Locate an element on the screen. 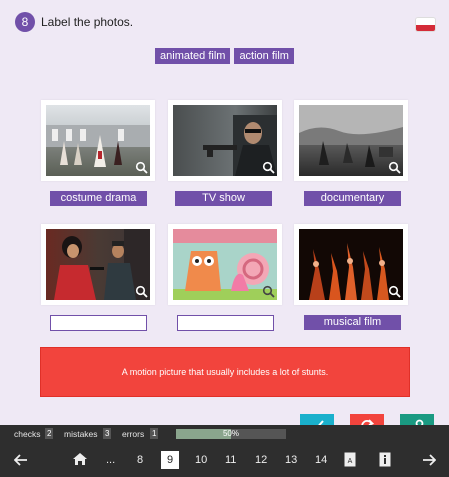  photo-label: musical film is located at coordinates (352, 322).